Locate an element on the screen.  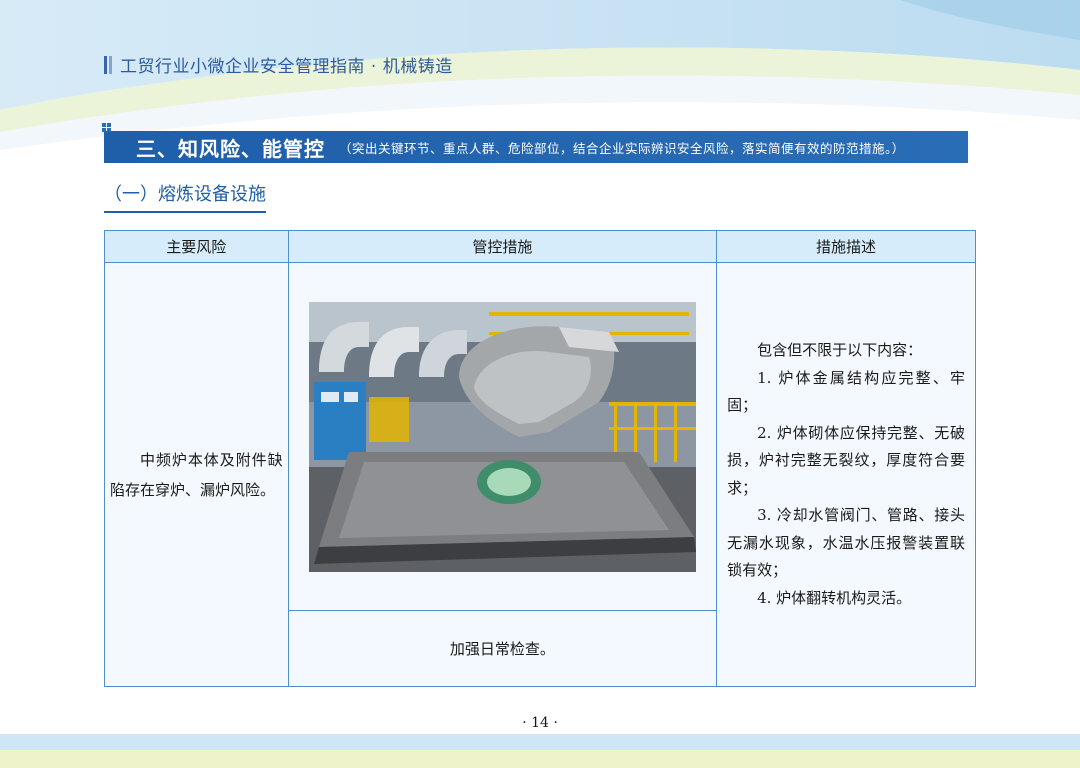
footer-band-blue is located at coordinates (540, 742).